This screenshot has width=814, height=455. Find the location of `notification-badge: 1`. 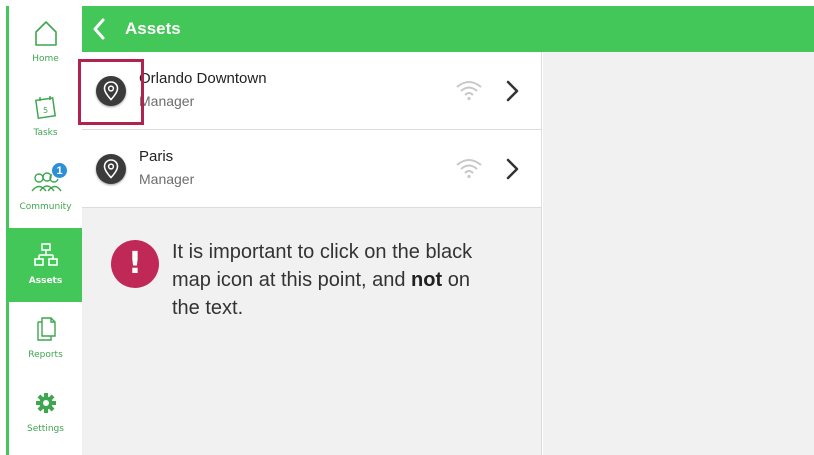

notification-badge: 1 is located at coordinates (59, 170).